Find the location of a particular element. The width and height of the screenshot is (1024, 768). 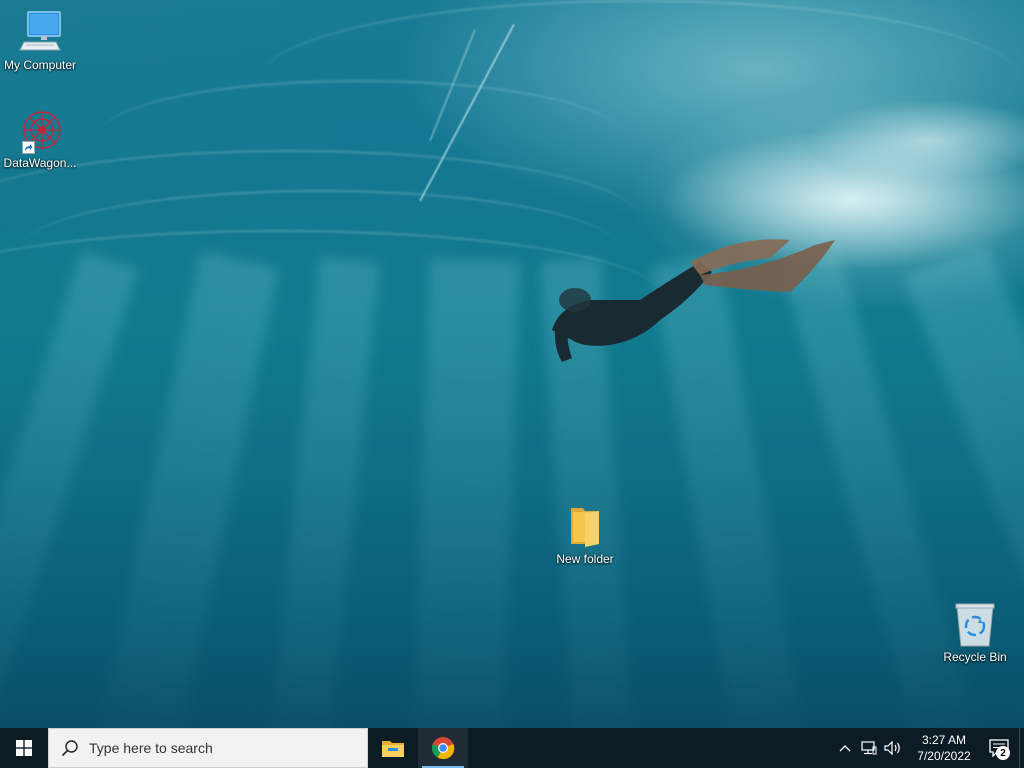

computer-icon is located at coordinates (40, 33).